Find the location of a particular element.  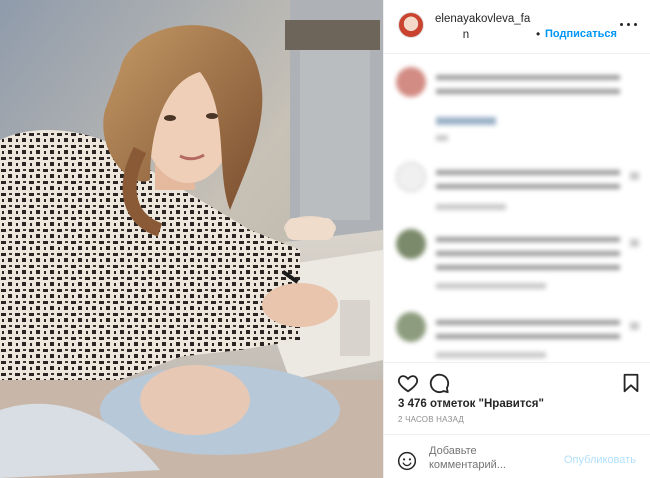

publish-button: Опубликовать is located at coordinates (600, 460).